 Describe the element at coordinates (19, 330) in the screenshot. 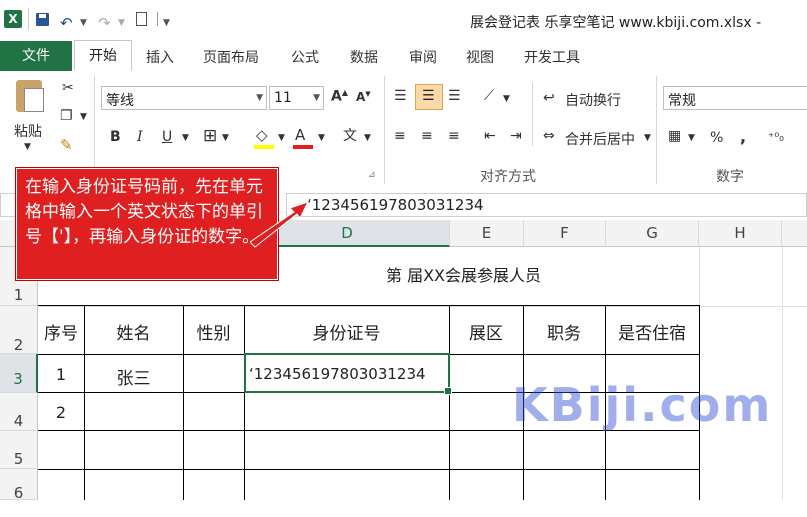

I see `row-header-2: 2` at that location.